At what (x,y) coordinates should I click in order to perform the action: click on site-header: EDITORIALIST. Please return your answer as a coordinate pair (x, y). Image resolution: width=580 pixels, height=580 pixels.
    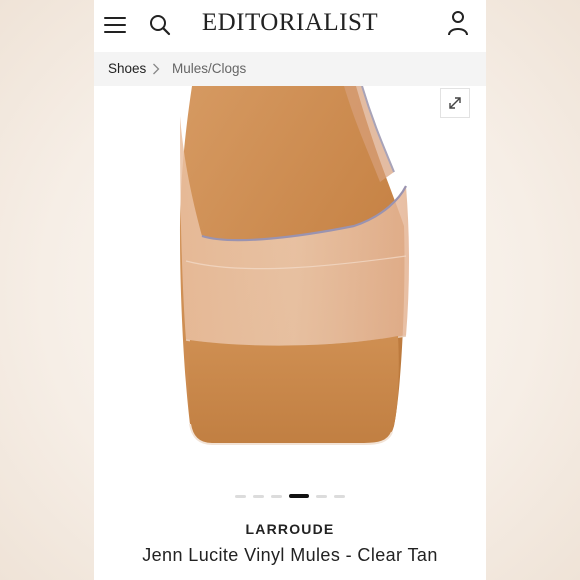
    Looking at the image, I should click on (290, 26).